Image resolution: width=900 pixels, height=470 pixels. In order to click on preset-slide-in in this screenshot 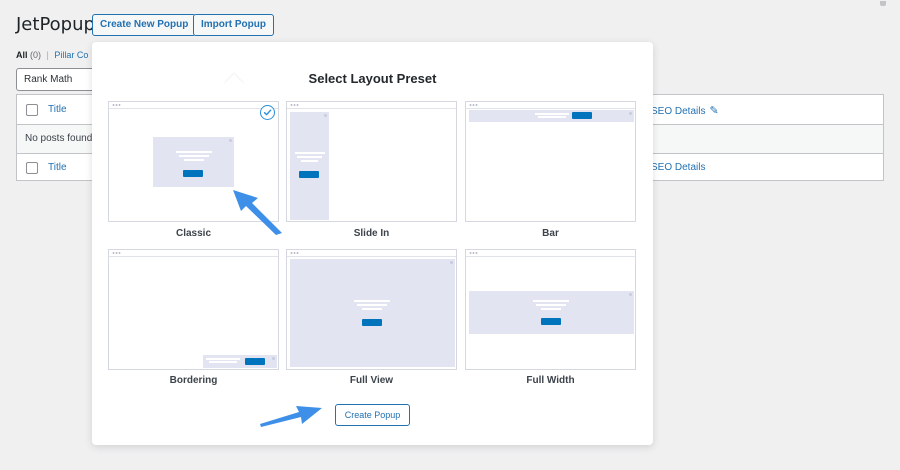, I will do `click(371, 161)`.